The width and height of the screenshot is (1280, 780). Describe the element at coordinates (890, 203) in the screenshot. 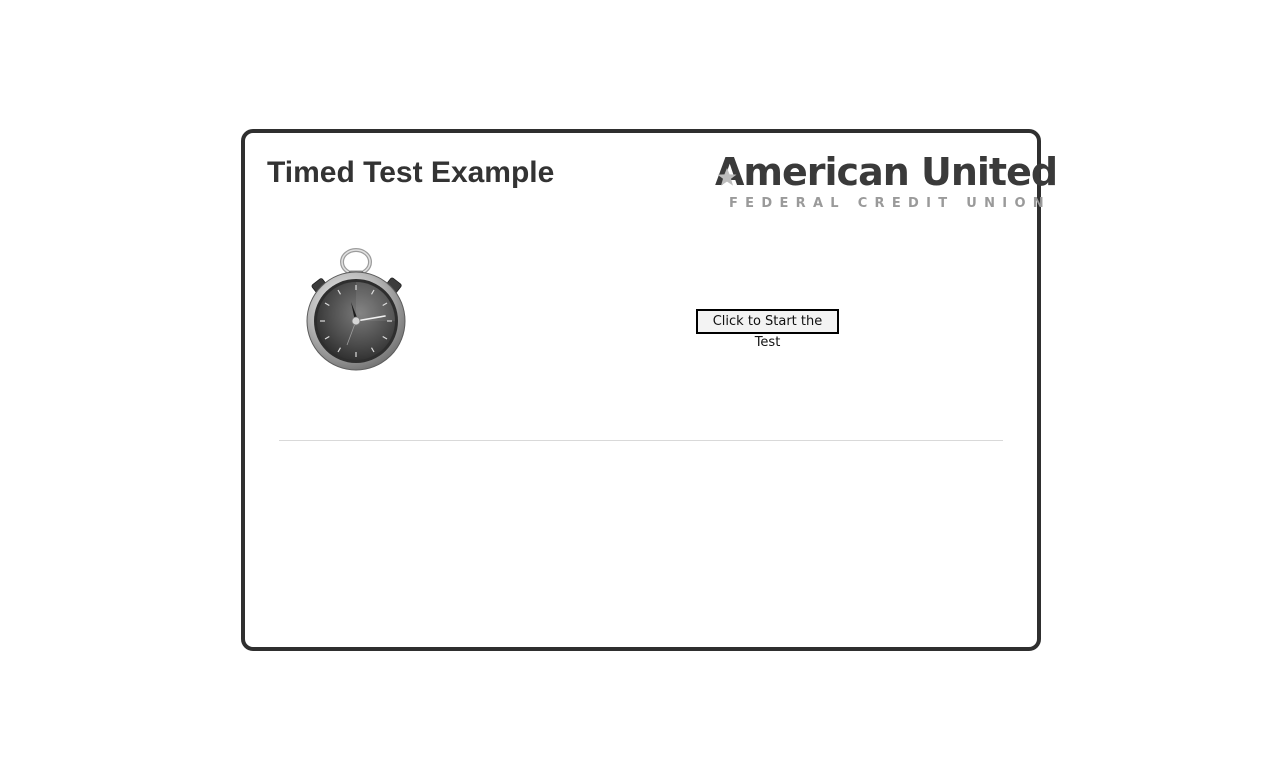

I see `logo-subtitle: FEDERAL CREDIT UNION` at that location.